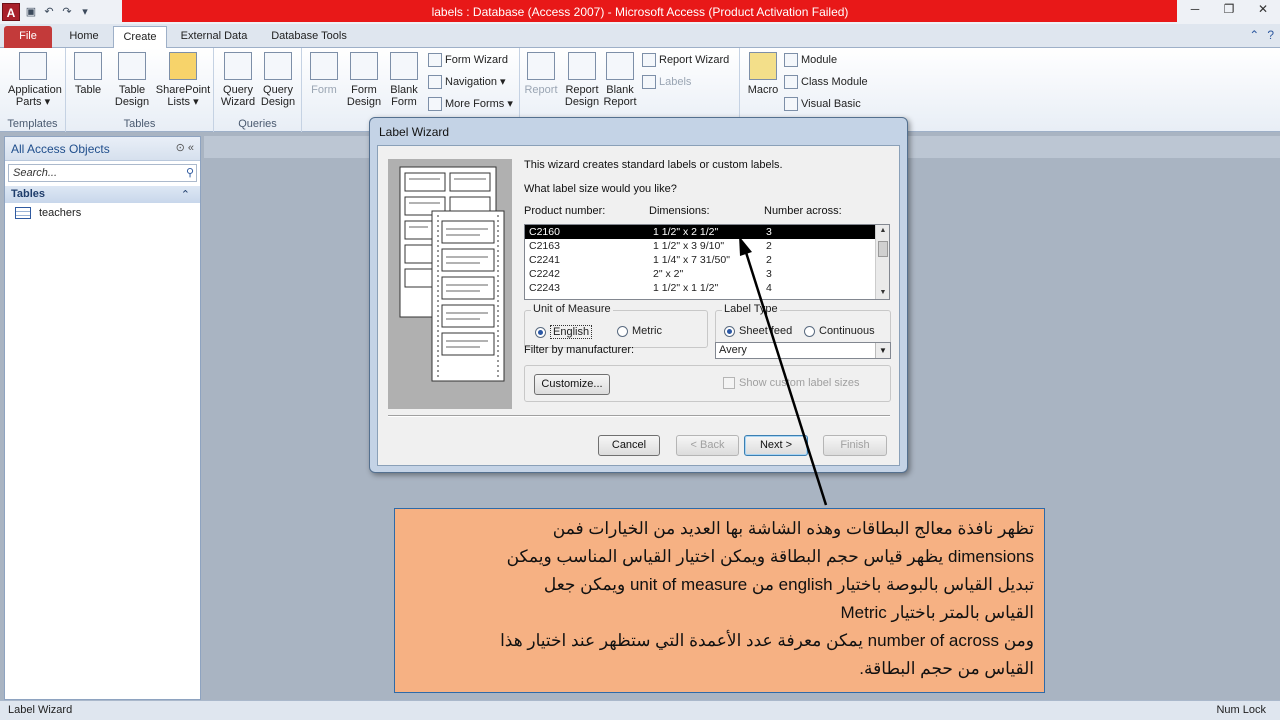  I want to click on undo-icon: ↶, so click(49, 12).